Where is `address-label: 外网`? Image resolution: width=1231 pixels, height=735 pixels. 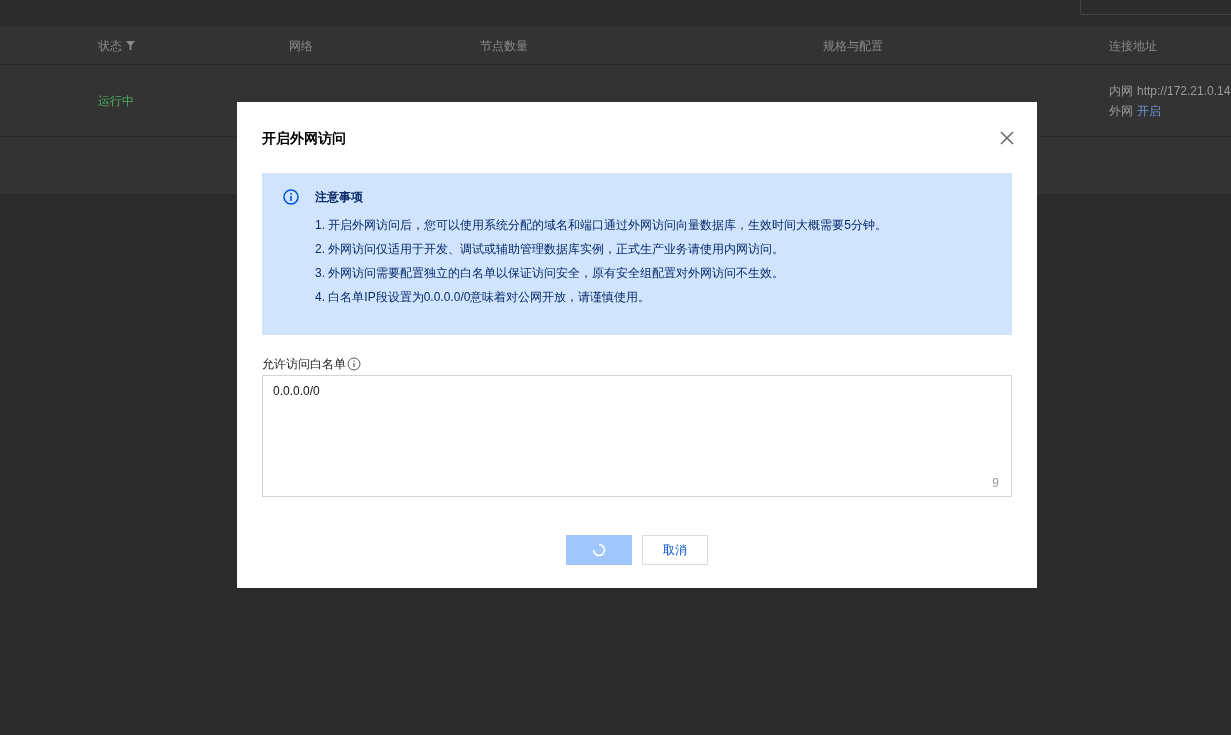
address-label: 外网 is located at coordinates (1121, 111).